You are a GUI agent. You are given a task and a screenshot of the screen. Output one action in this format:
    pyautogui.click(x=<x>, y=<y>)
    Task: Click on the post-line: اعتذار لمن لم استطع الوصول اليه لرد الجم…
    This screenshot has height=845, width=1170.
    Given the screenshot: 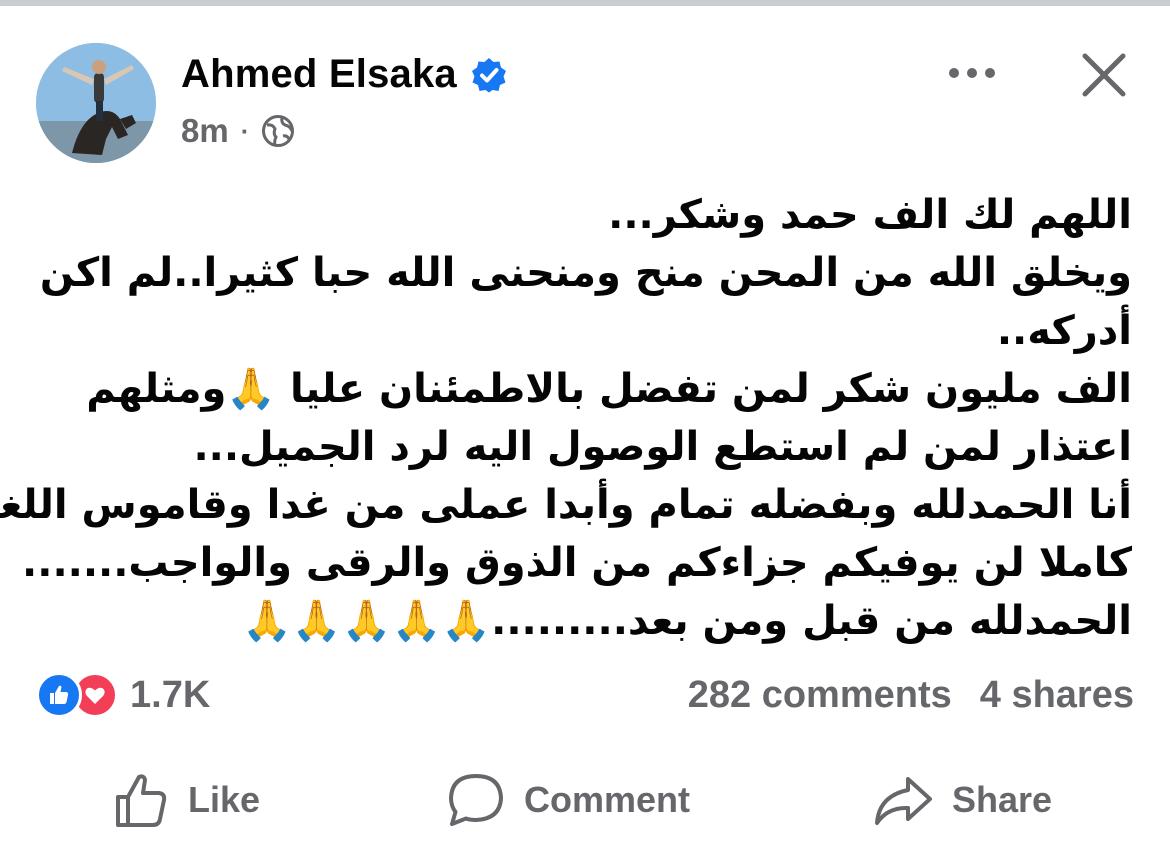 What is the action you would take?
    pyautogui.click(x=662, y=447)
    